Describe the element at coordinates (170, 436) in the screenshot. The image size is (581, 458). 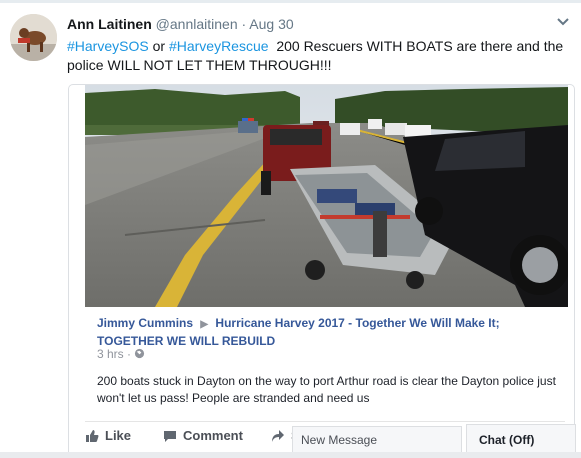
I see `comment-icon` at that location.